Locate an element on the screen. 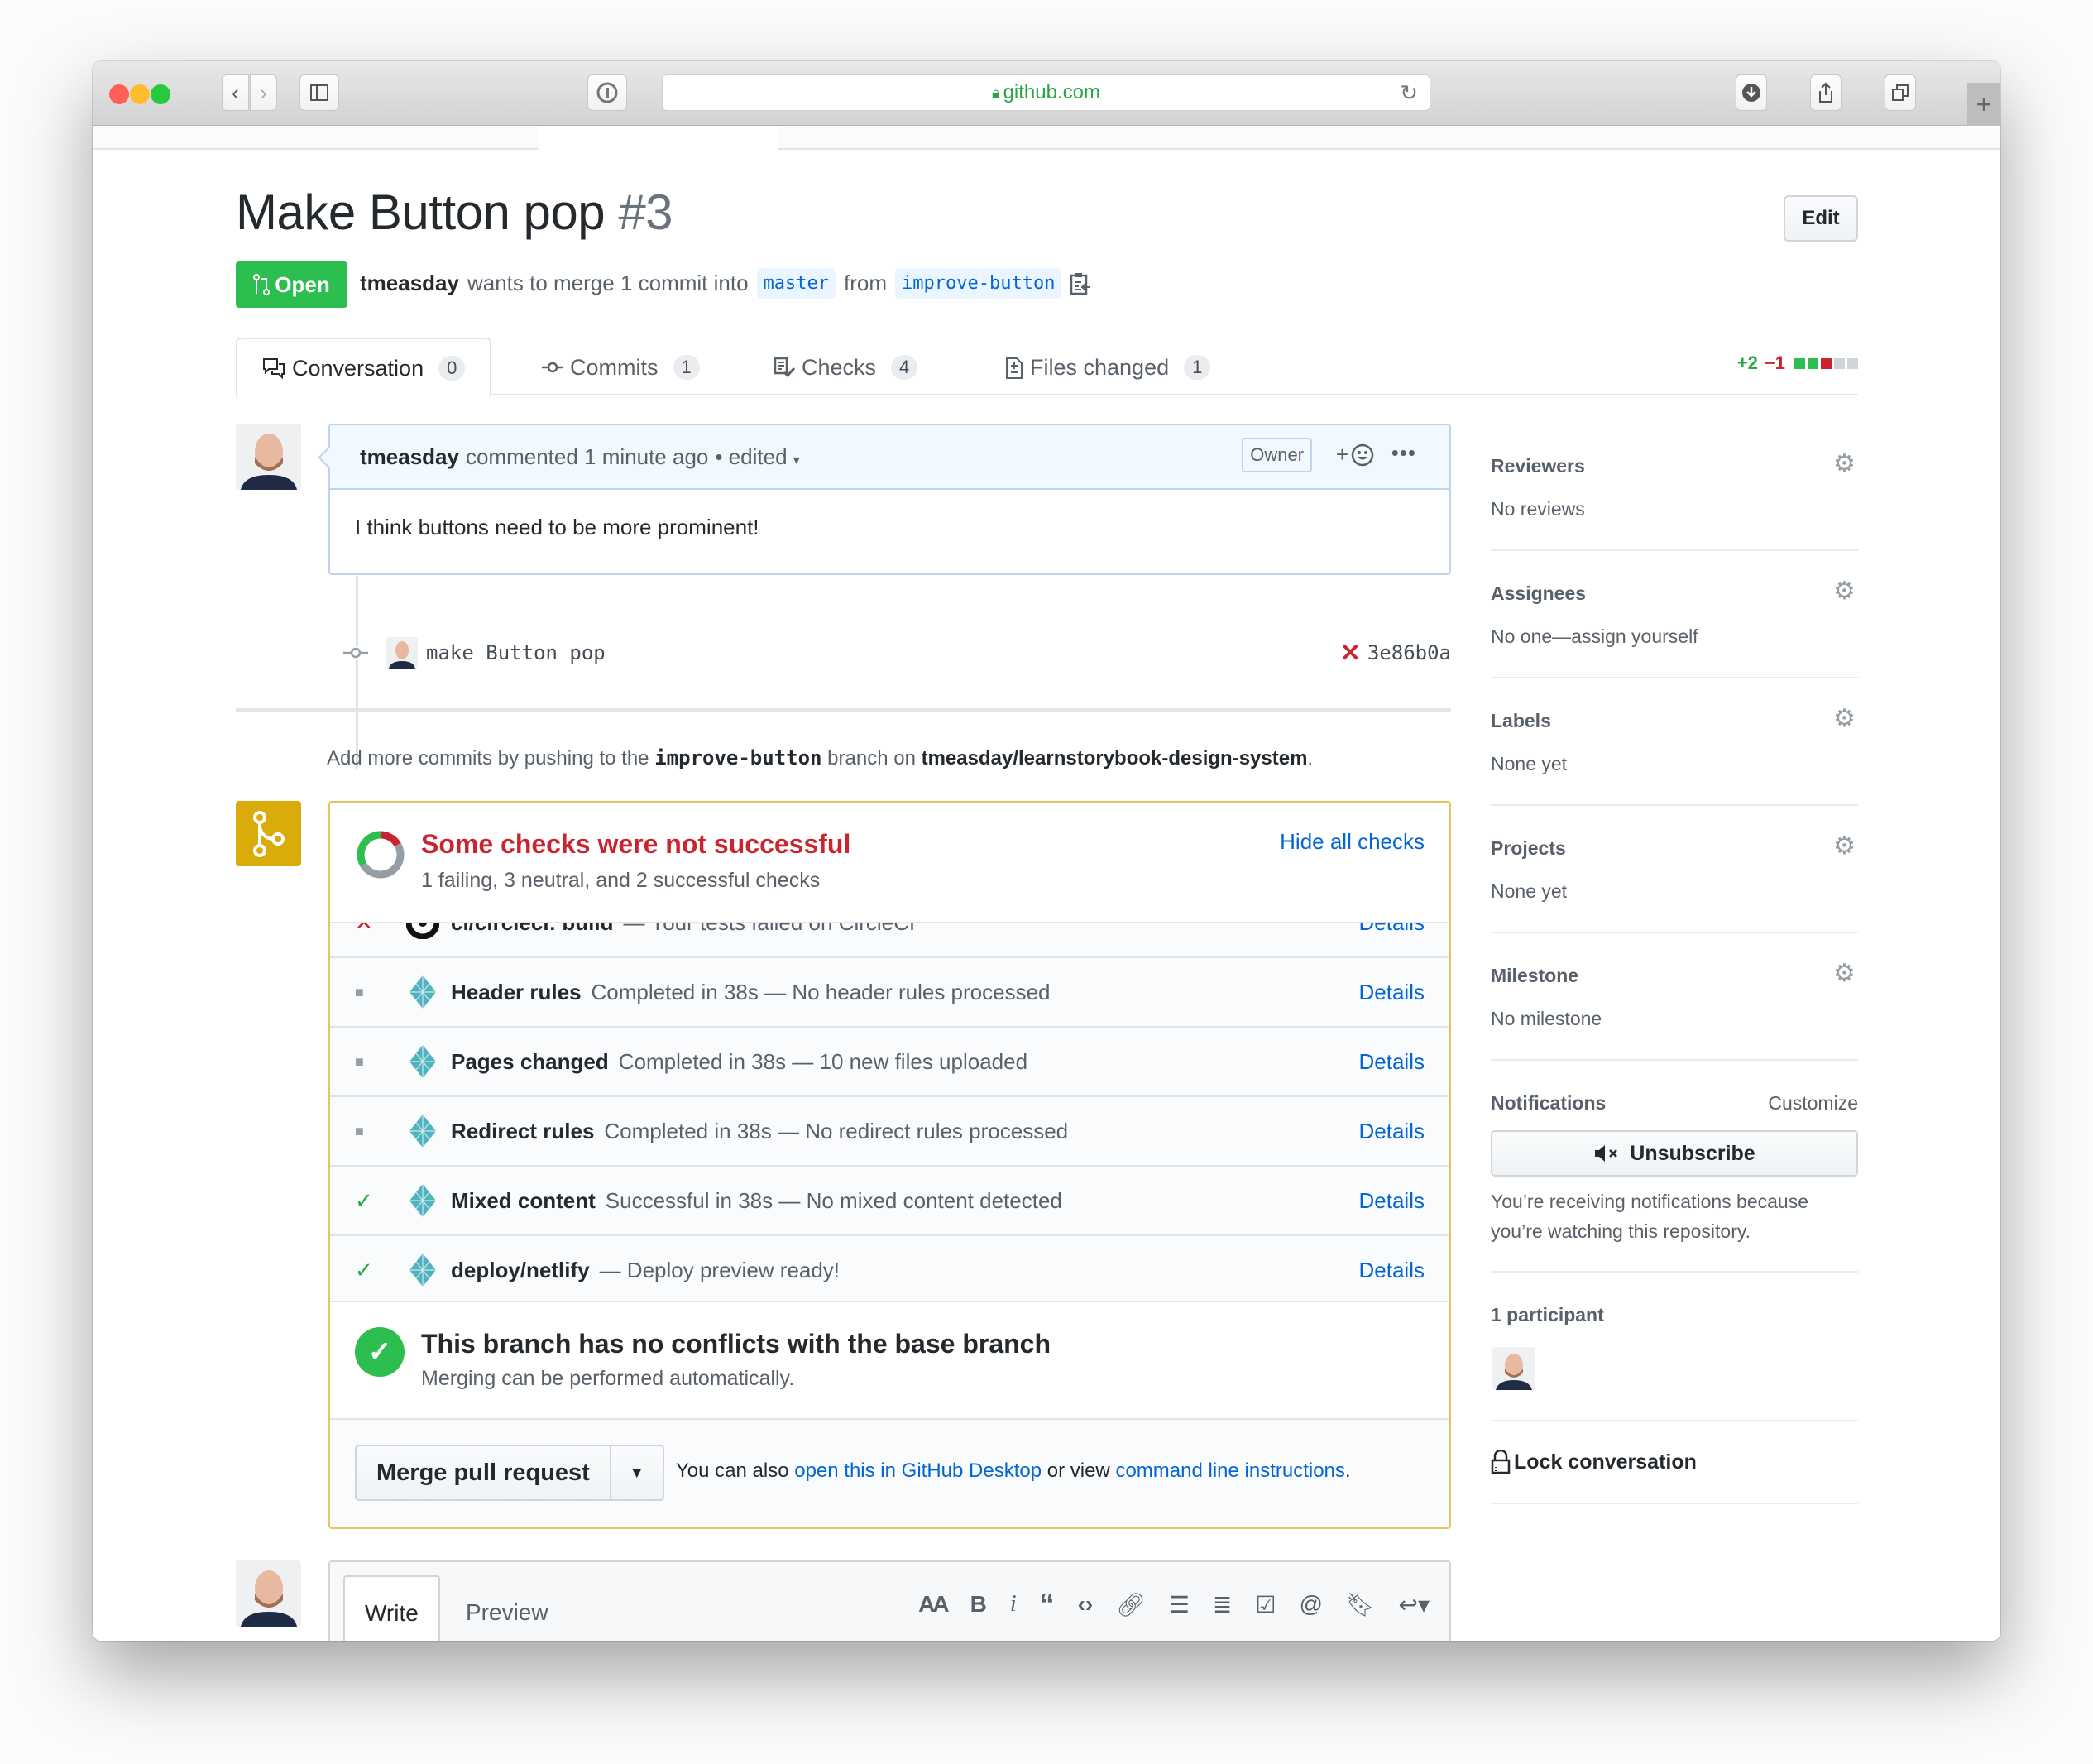 This screenshot has height=1764, width=2093. diffstat-block-neutral is located at coordinates (1852, 364).